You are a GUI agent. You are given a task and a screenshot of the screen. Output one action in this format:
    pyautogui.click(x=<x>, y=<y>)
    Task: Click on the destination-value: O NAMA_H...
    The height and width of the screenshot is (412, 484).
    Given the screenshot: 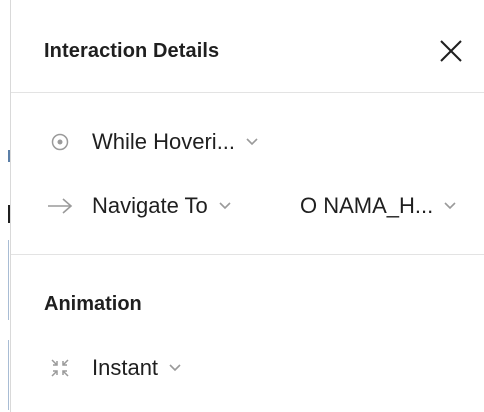 What is the action you would take?
    pyautogui.click(x=367, y=205)
    